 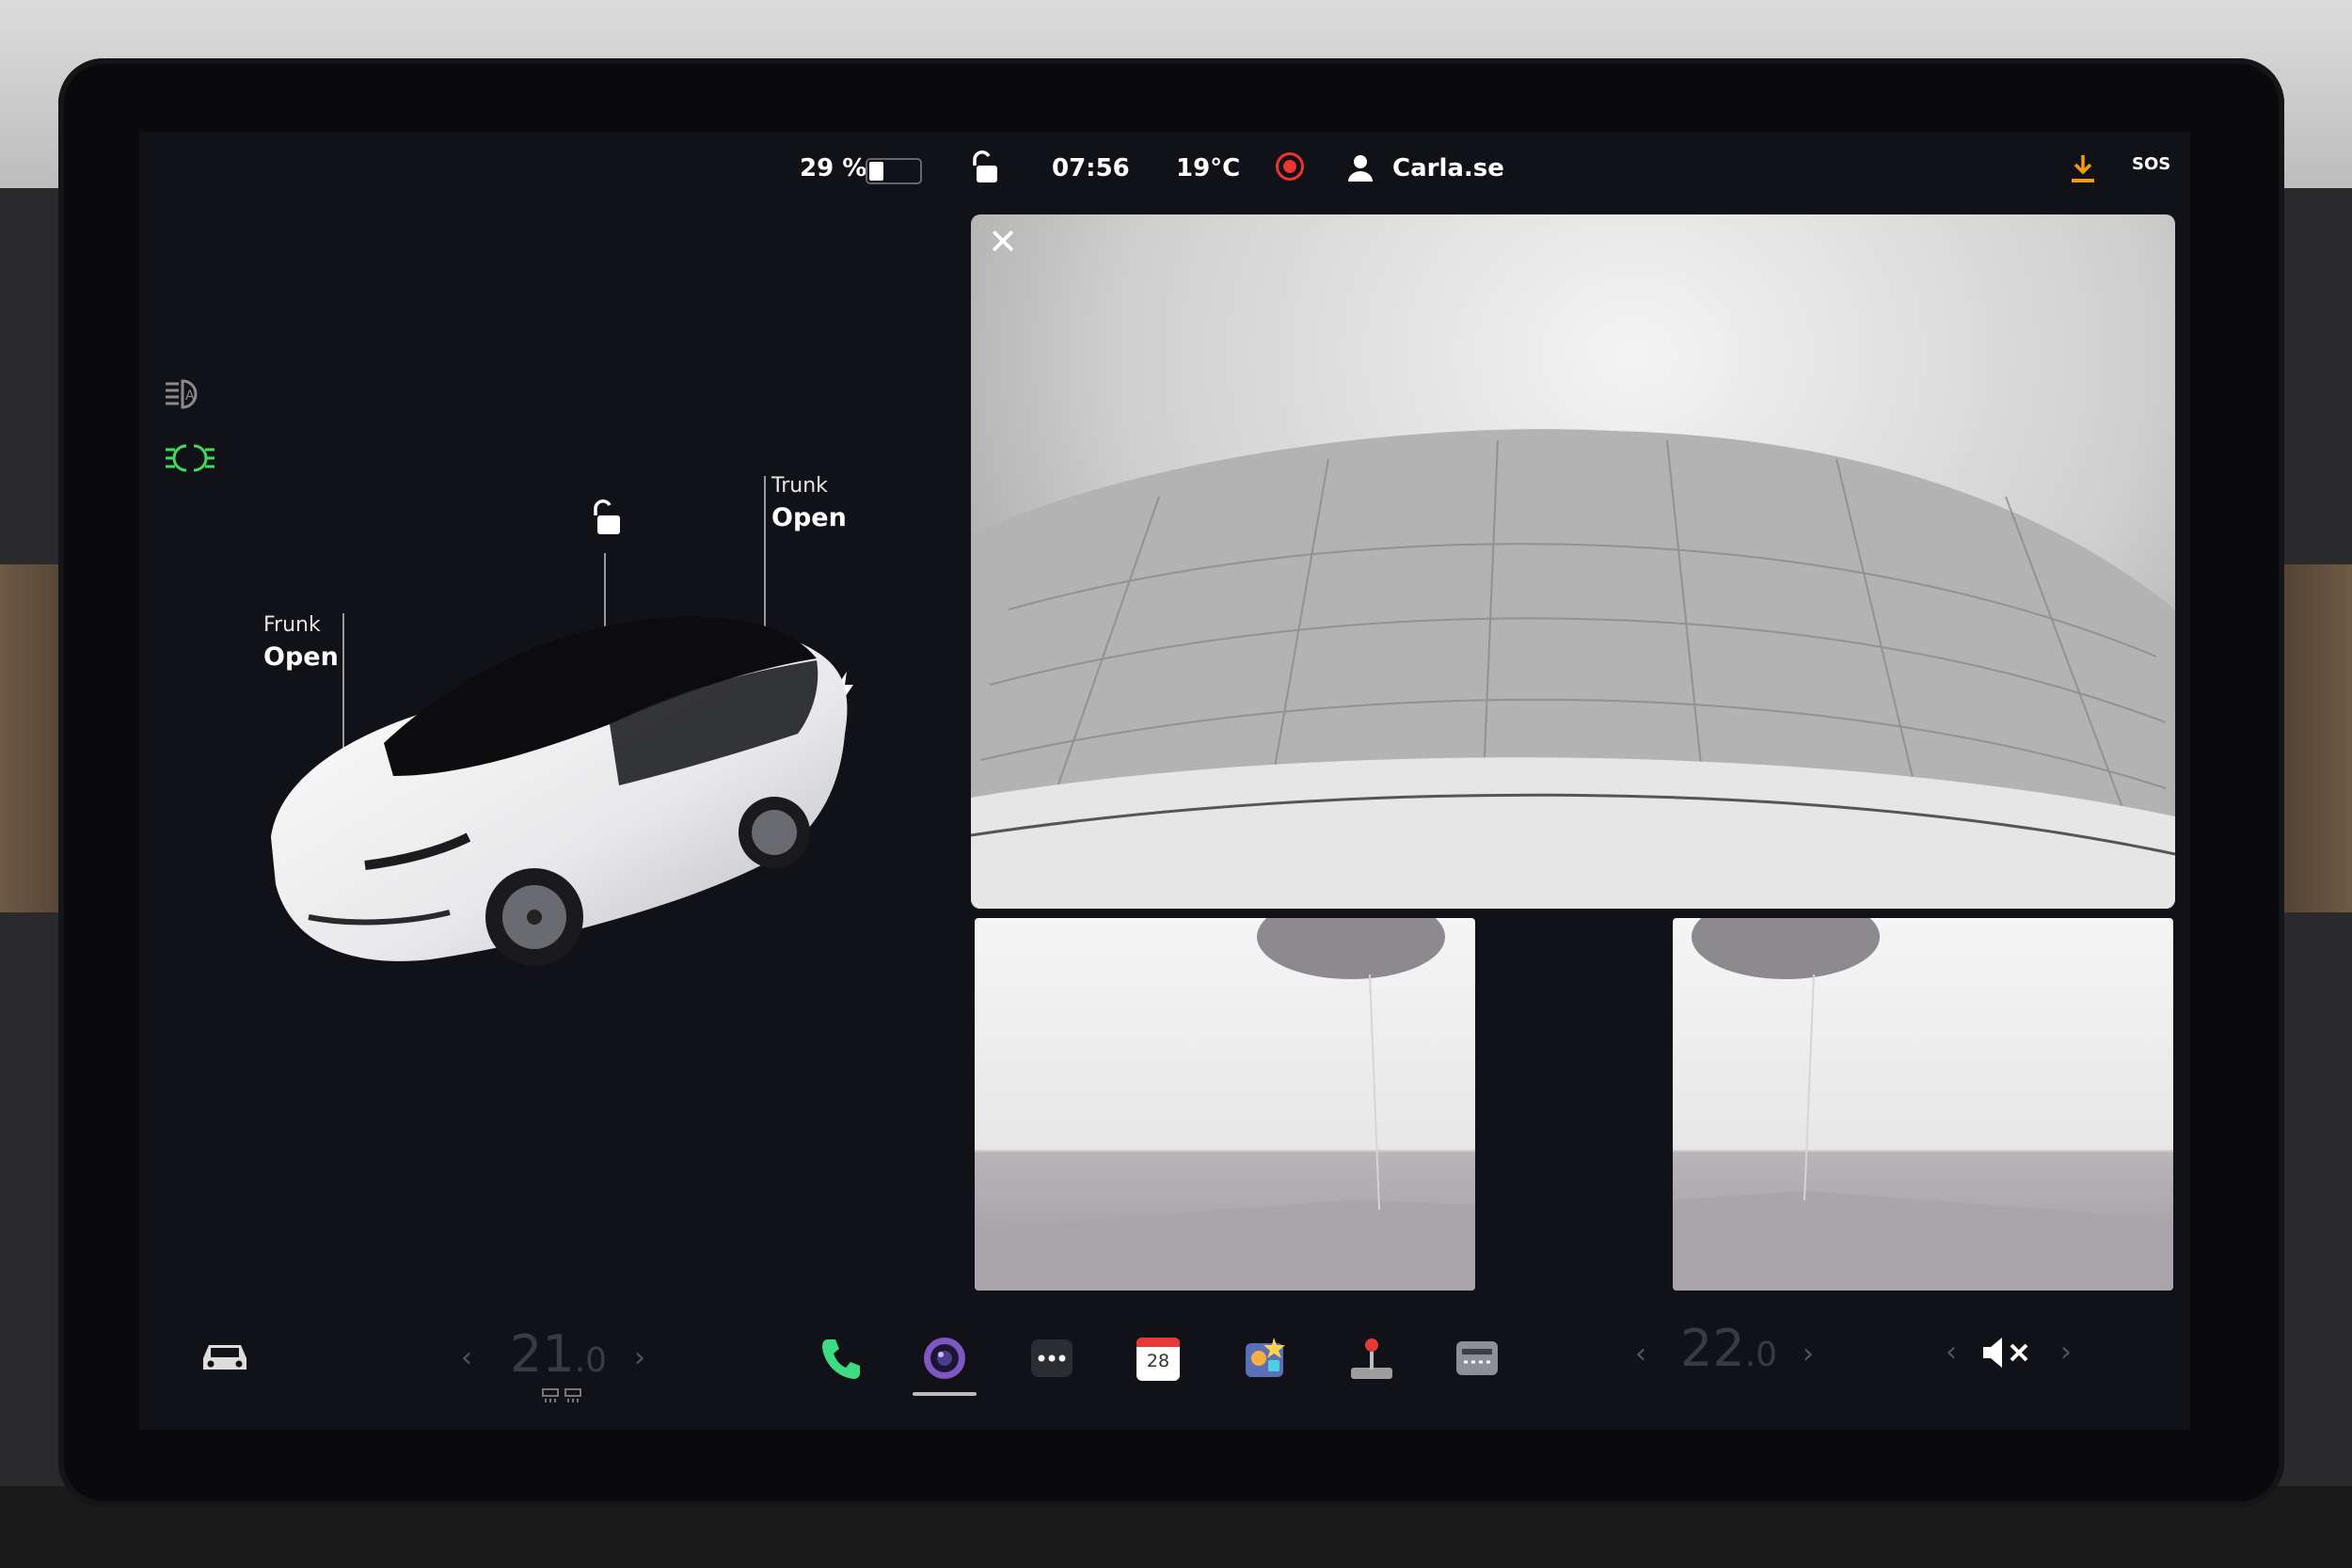 I want to click on outside-temperature: 19°C, so click(x=1208, y=168).